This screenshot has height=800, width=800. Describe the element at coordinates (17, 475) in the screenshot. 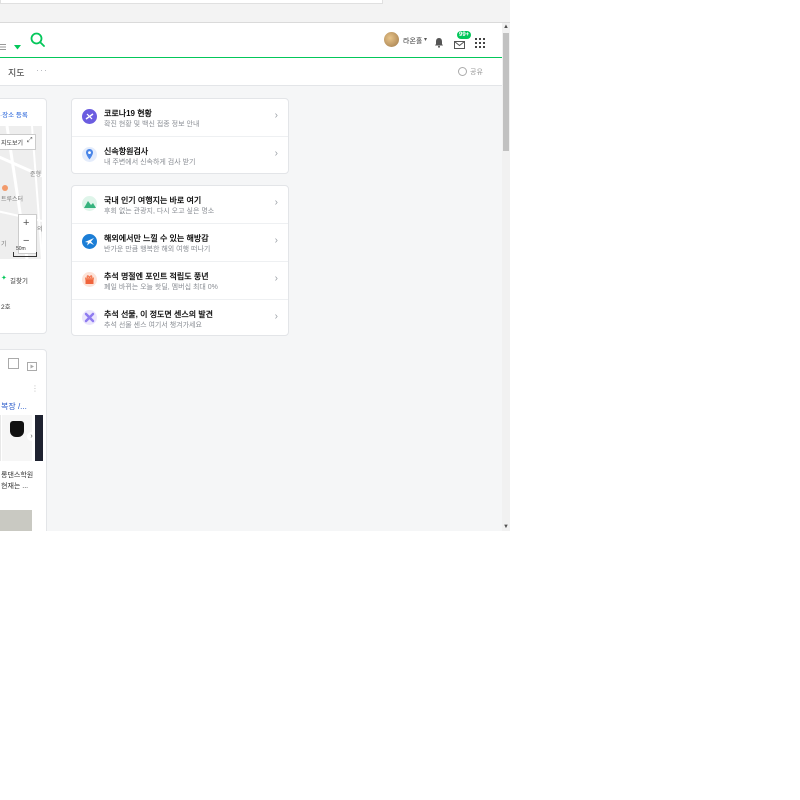

I see `feed-caption: 롱댄스학원` at that location.